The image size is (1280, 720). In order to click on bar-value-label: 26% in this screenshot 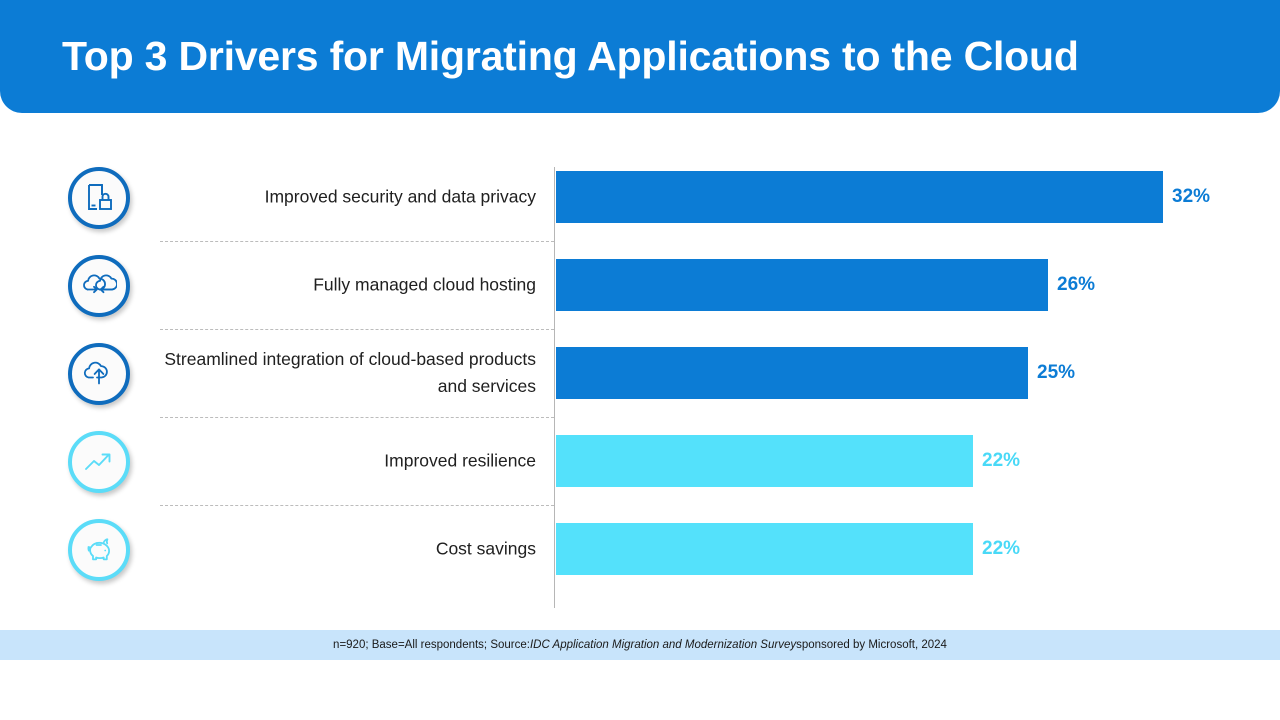, I will do `click(1076, 284)`.